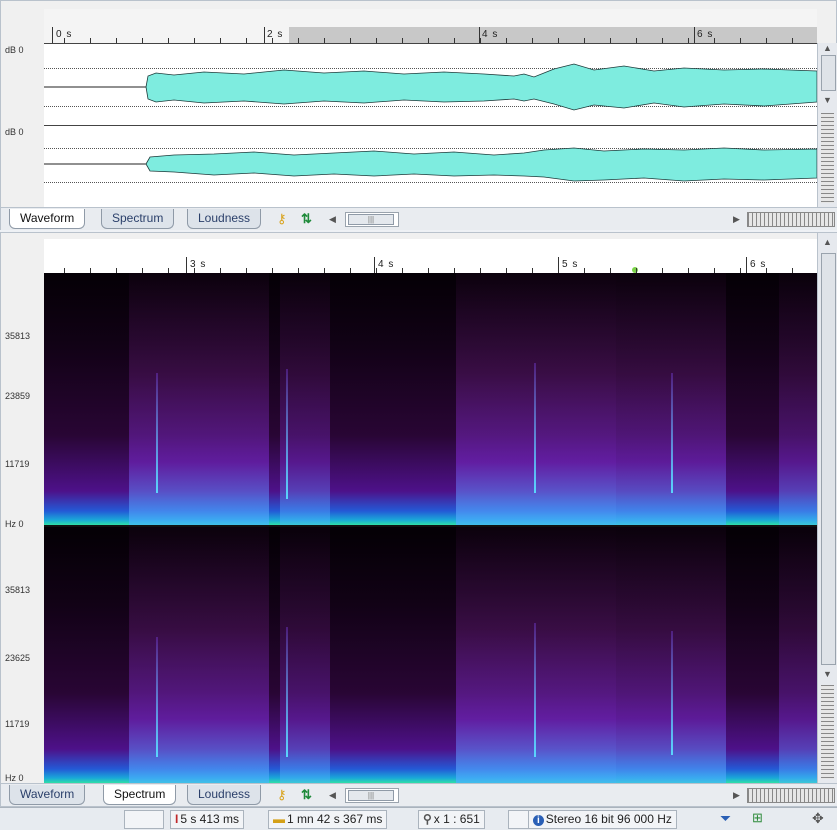 This screenshot has height=830, width=837. Describe the element at coordinates (608, 819) in the screenshot. I see `format-value: Stereo 16 bit 96 000 Hz` at that location.